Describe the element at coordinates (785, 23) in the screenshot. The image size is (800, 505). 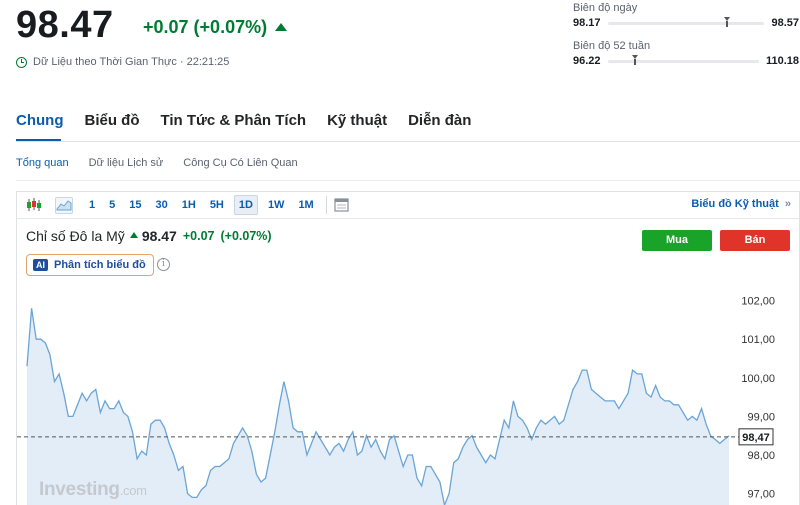
I see `day-range-high: 98.57` at that location.